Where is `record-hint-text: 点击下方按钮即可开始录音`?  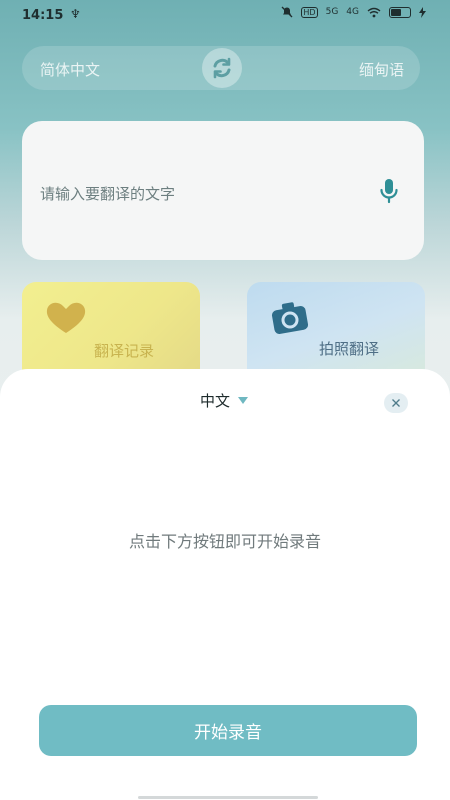 record-hint-text: 点击下方按钮即可开始录音 is located at coordinates (224, 541).